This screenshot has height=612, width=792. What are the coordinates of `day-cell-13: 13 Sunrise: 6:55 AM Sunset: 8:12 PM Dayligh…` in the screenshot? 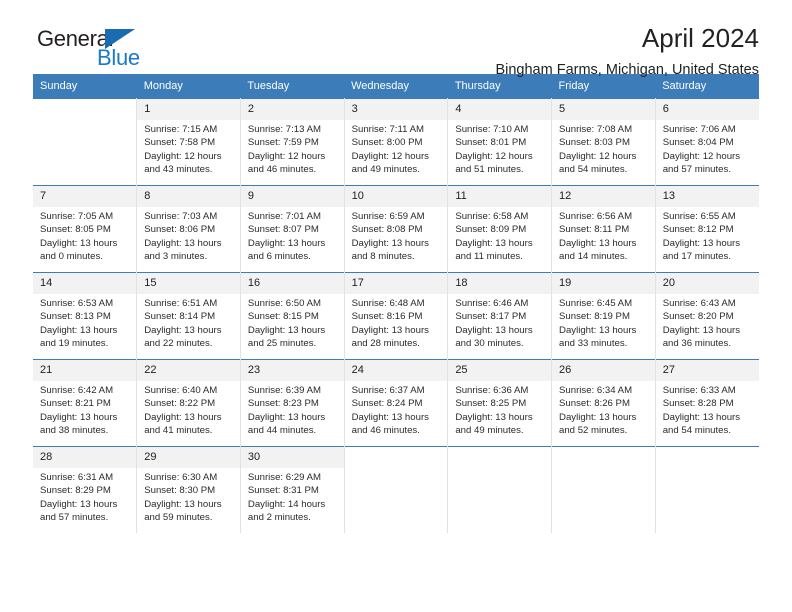 It's located at (707, 229).